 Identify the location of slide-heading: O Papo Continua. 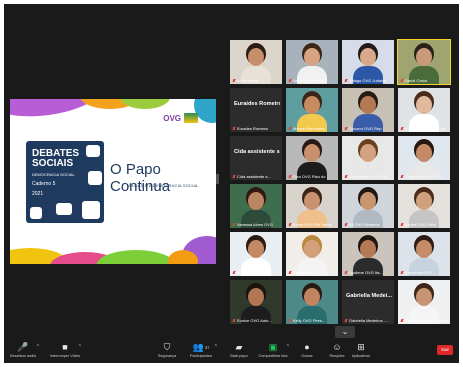
(140, 178).